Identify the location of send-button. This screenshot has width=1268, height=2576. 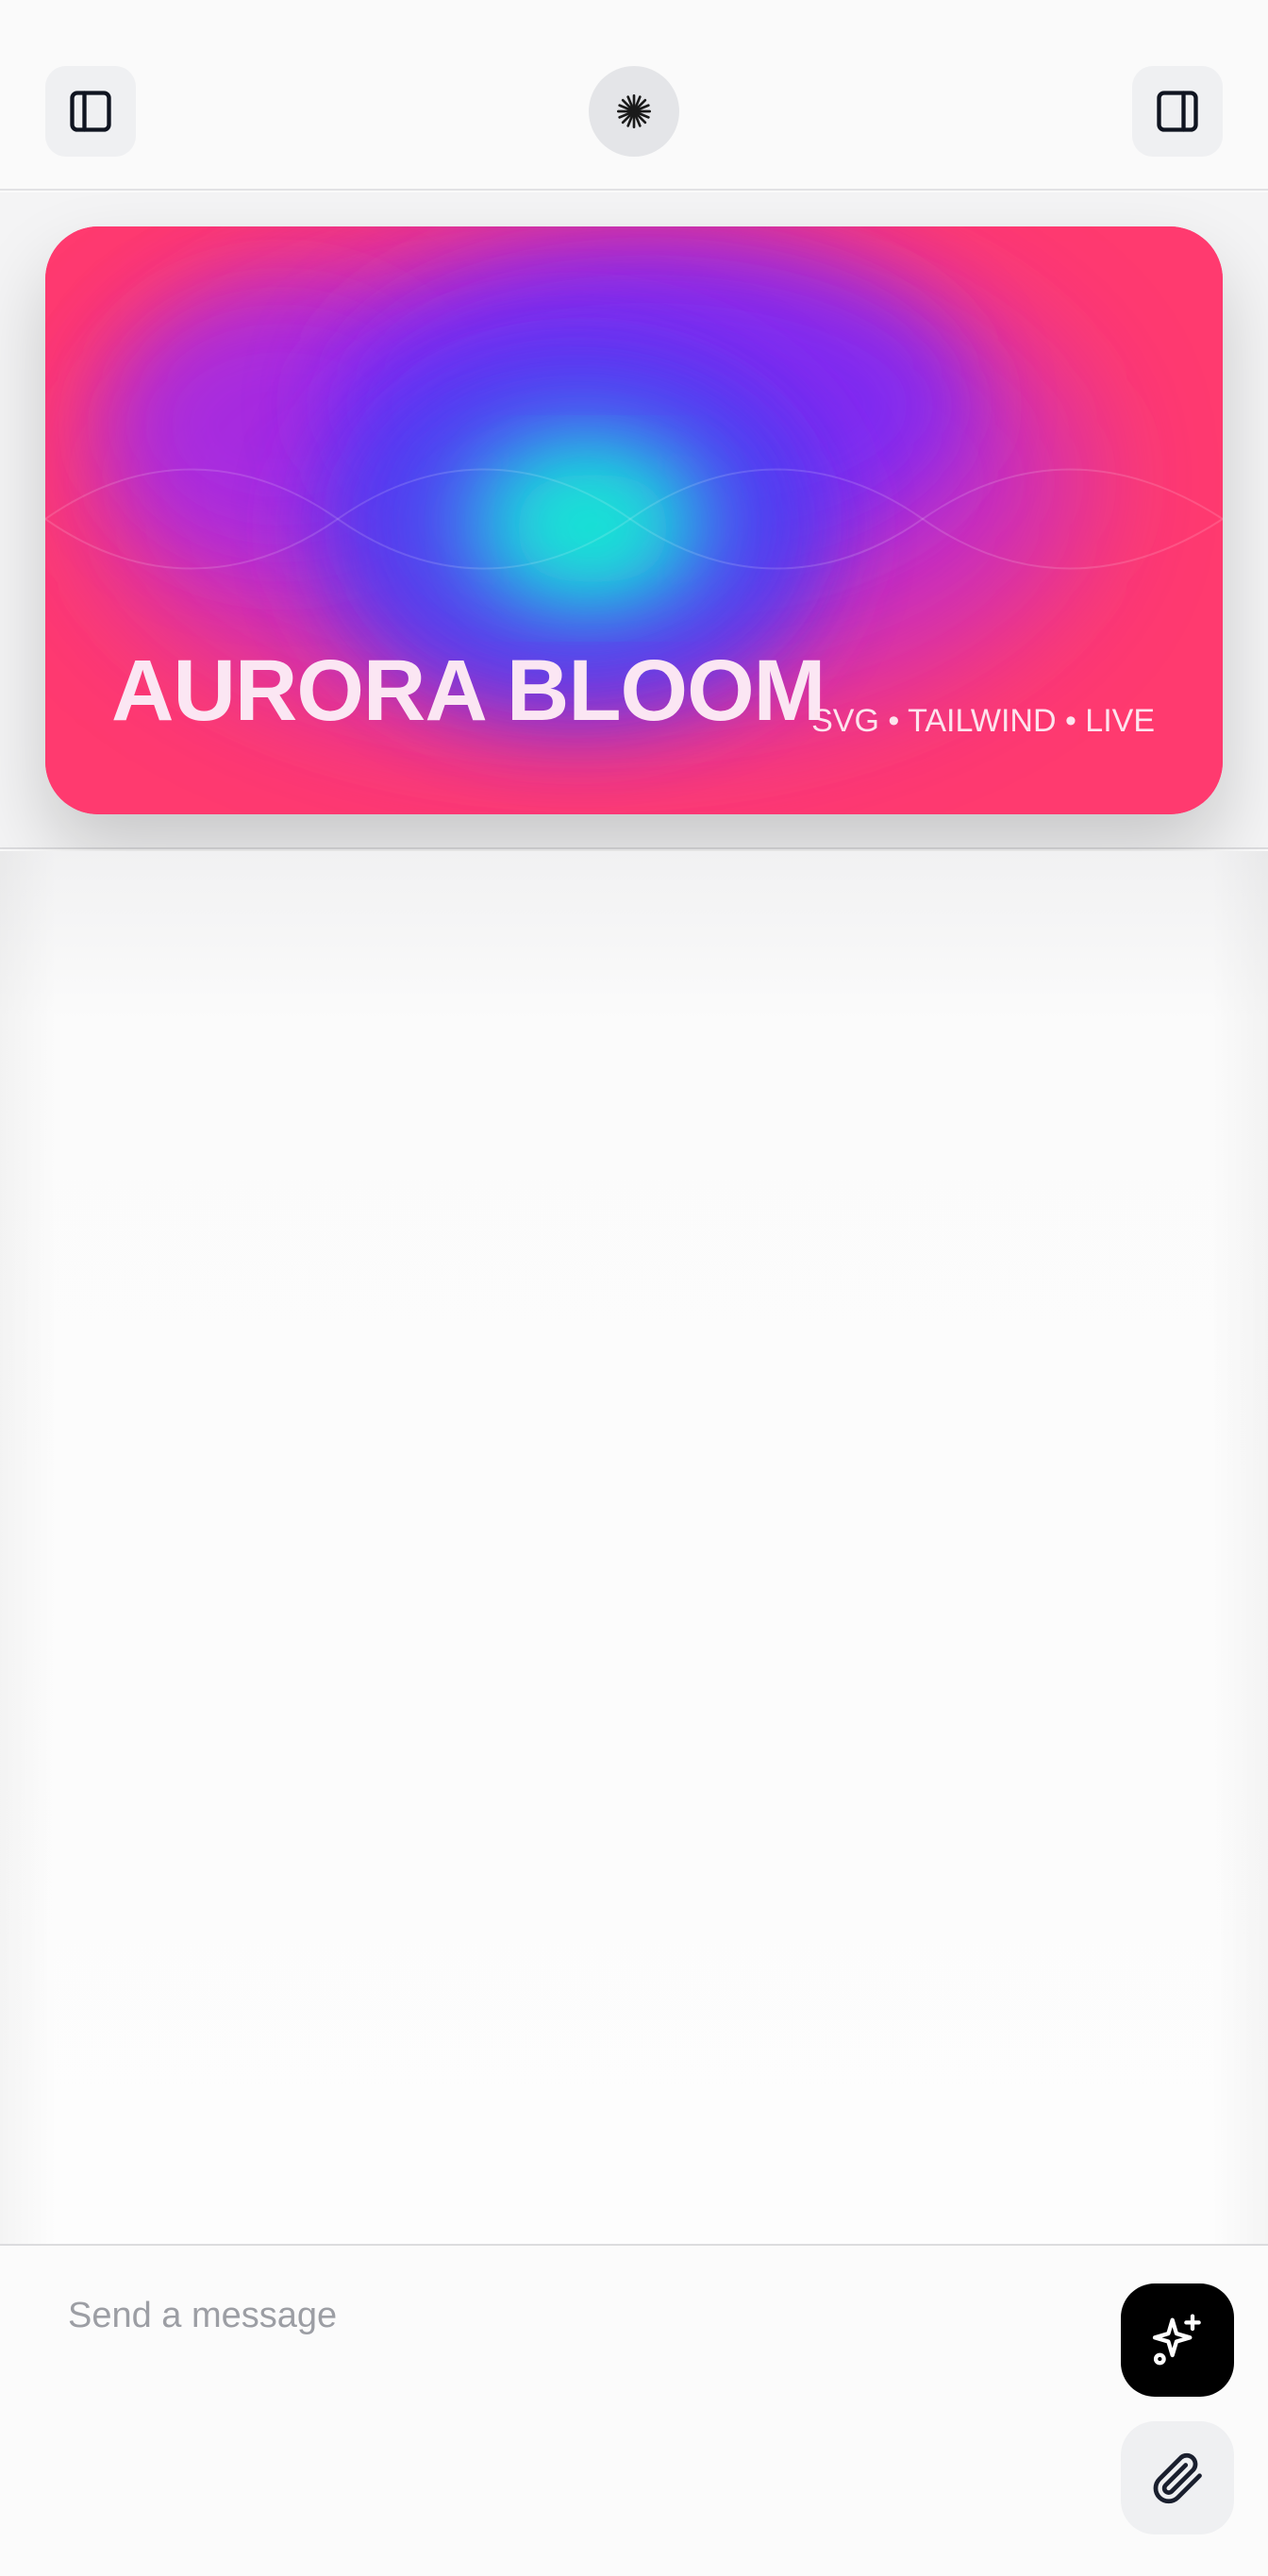
(1178, 2340).